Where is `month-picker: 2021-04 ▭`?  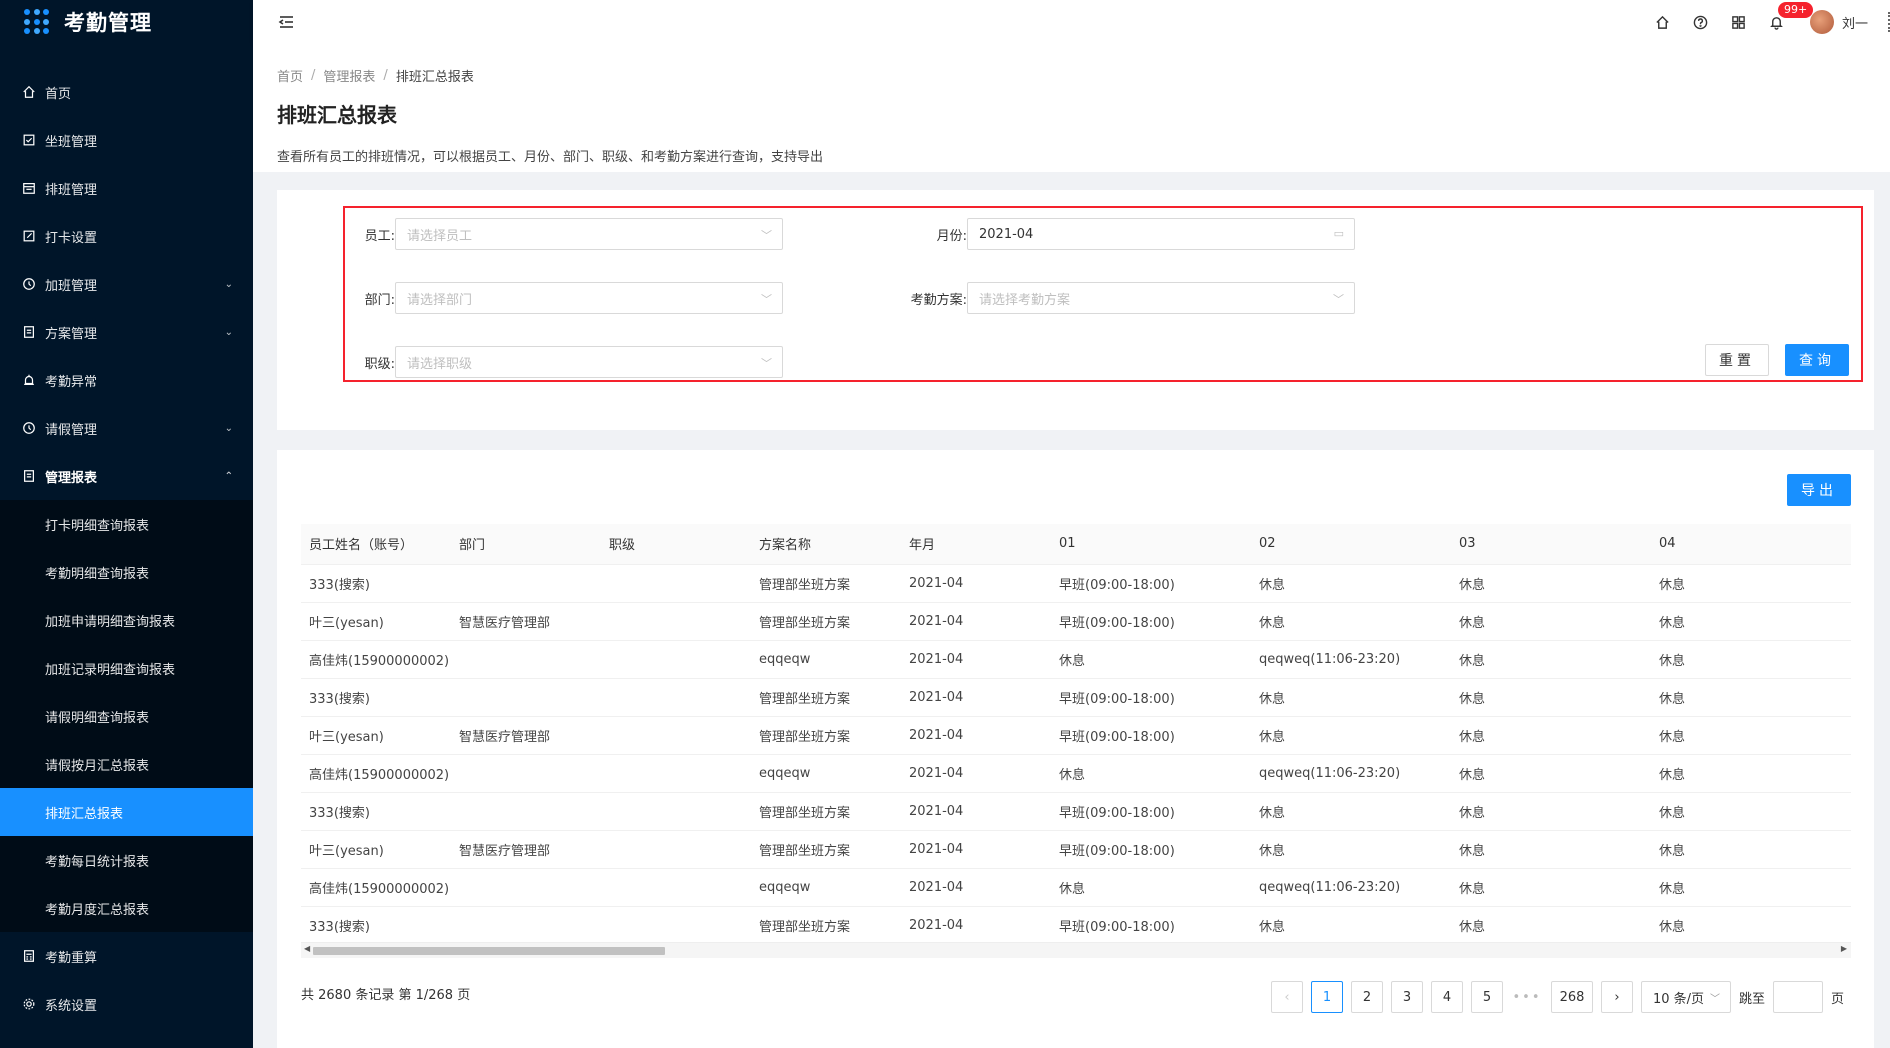 month-picker: 2021-04 ▭ is located at coordinates (1161, 234).